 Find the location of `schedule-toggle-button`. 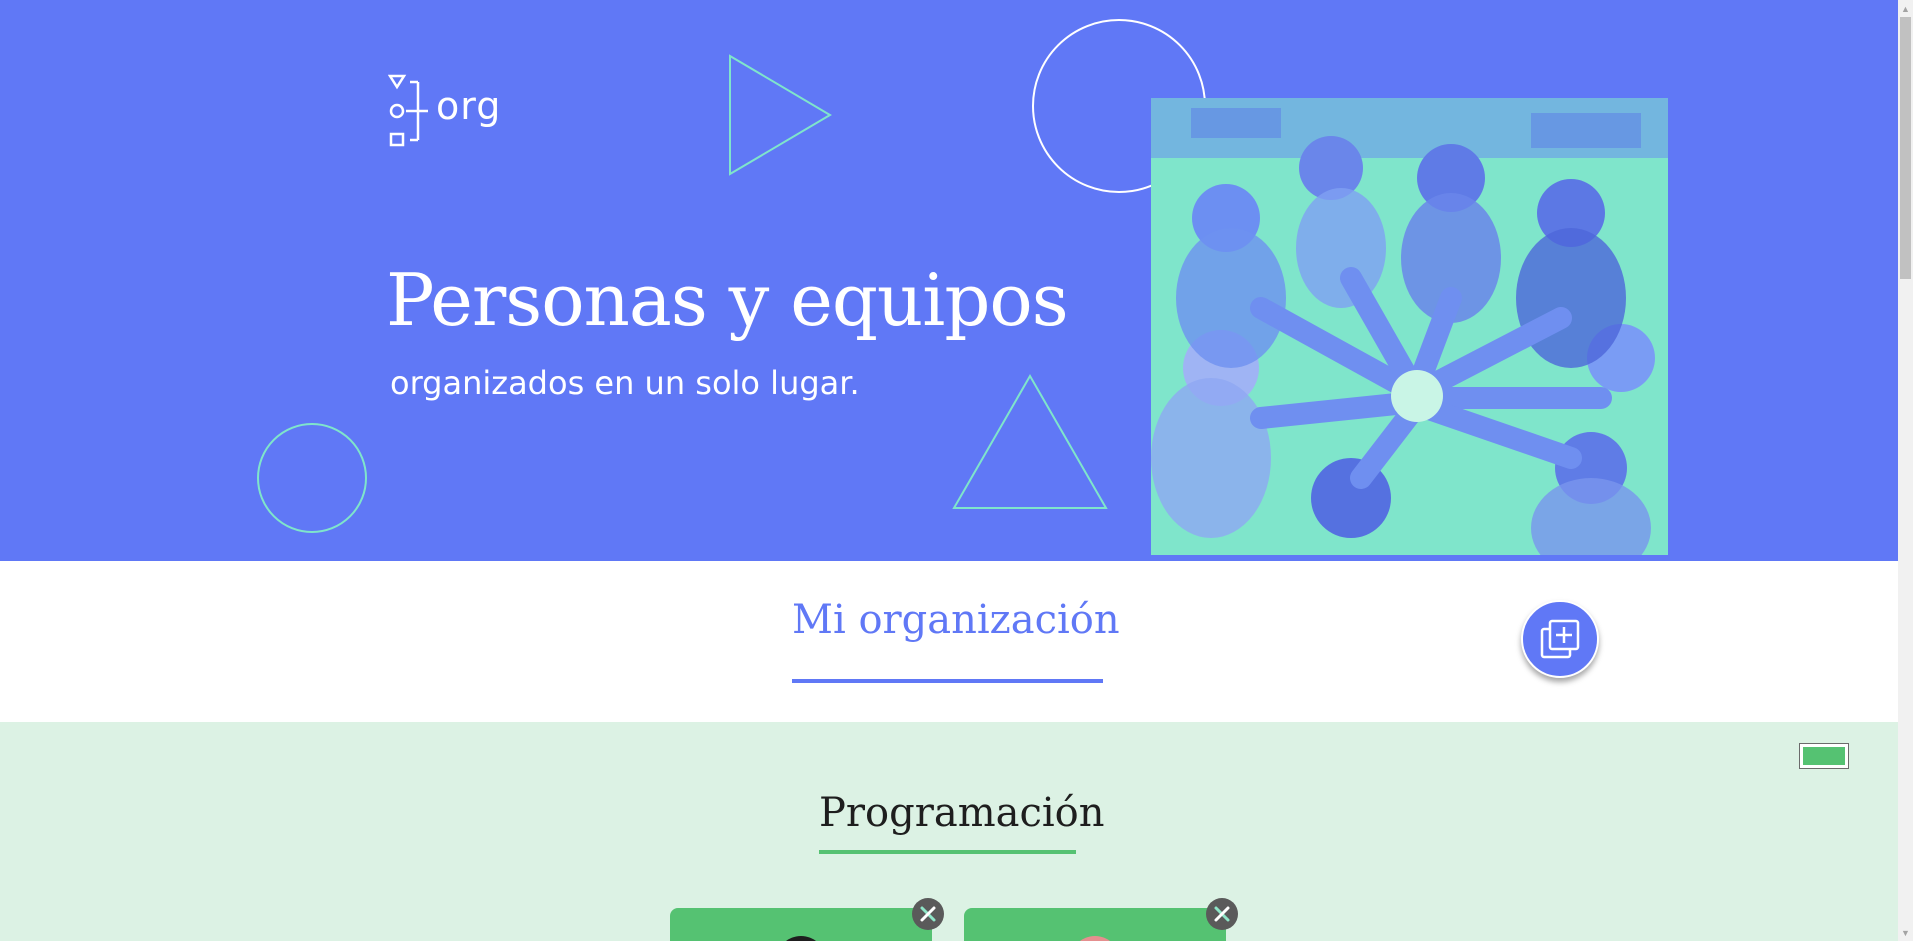

schedule-toggle-button is located at coordinates (1824, 756).